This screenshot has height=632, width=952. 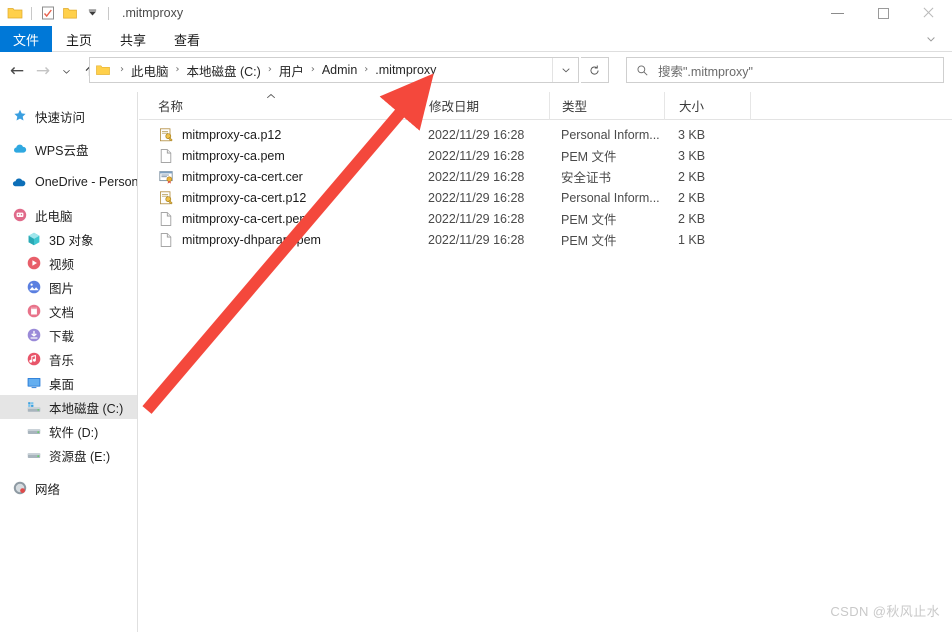 I want to click on file-name-cell: mitmproxy-ca-cert.pem, so click(x=276, y=218).